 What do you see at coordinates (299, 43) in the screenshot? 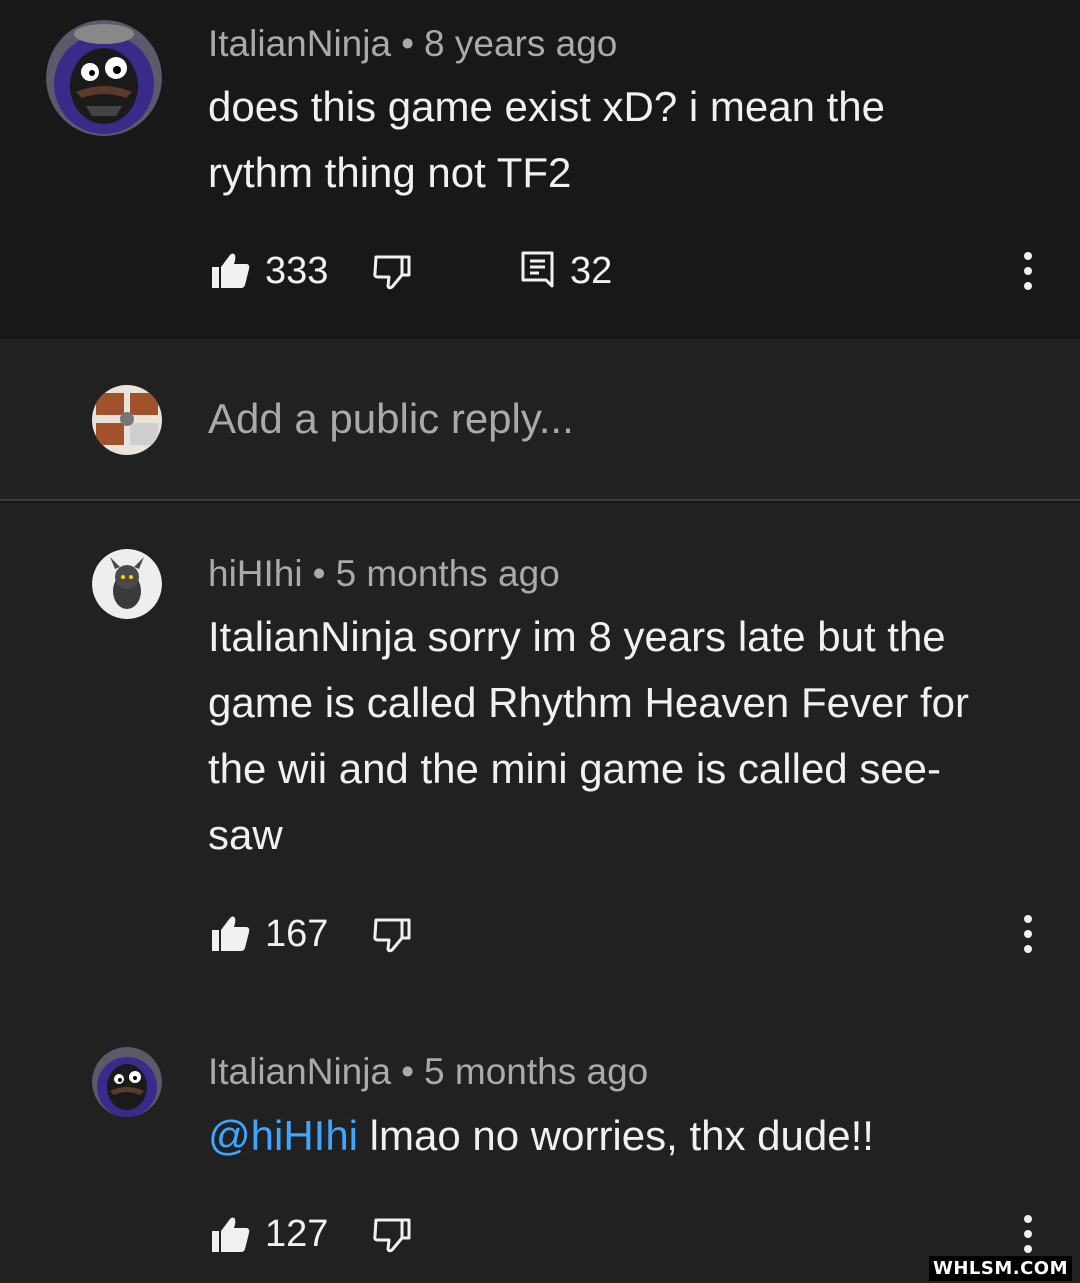
I see `author-name: ItalianNinja` at bounding box center [299, 43].